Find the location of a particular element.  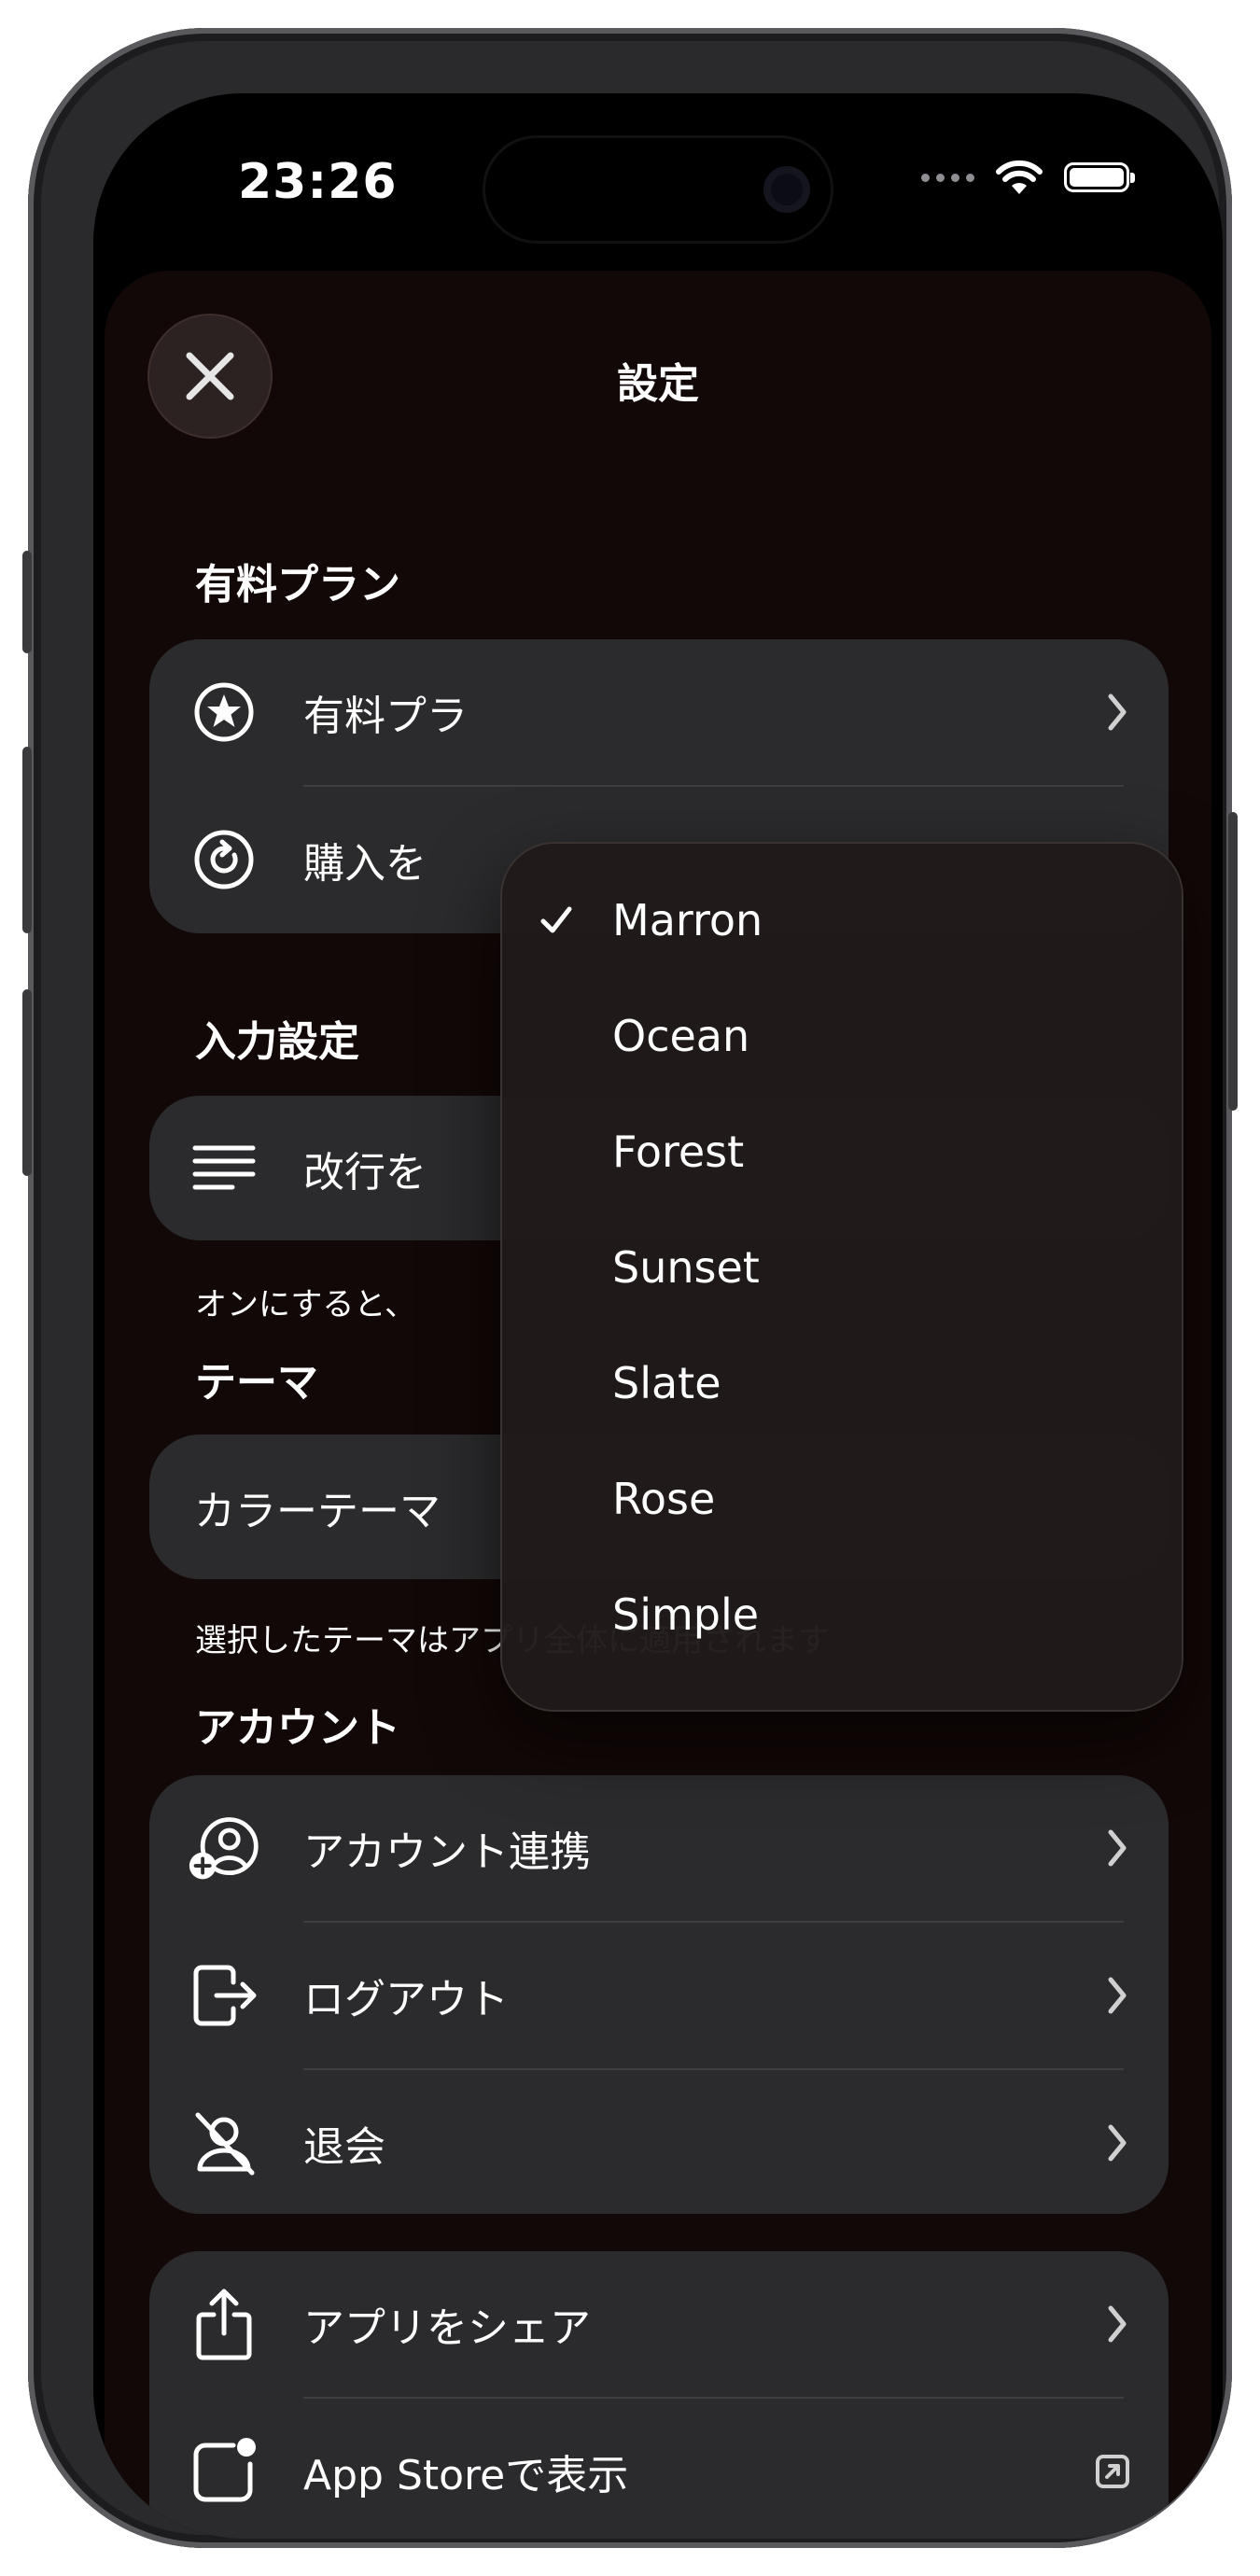

theme-option-label: Marron is located at coordinates (687, 920).